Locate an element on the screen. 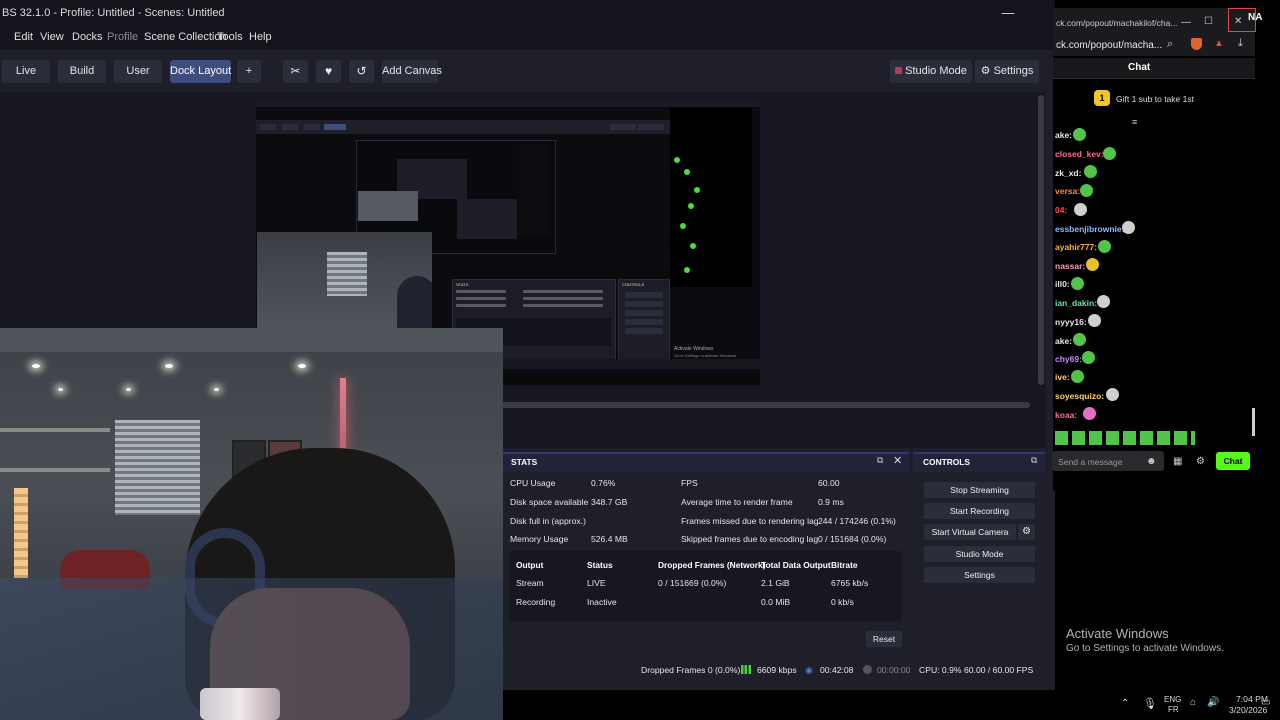 The width and height of the screenshot is (1280, 720). chevron-up-icon: ⌃ is located at coordinates (1125, 703).